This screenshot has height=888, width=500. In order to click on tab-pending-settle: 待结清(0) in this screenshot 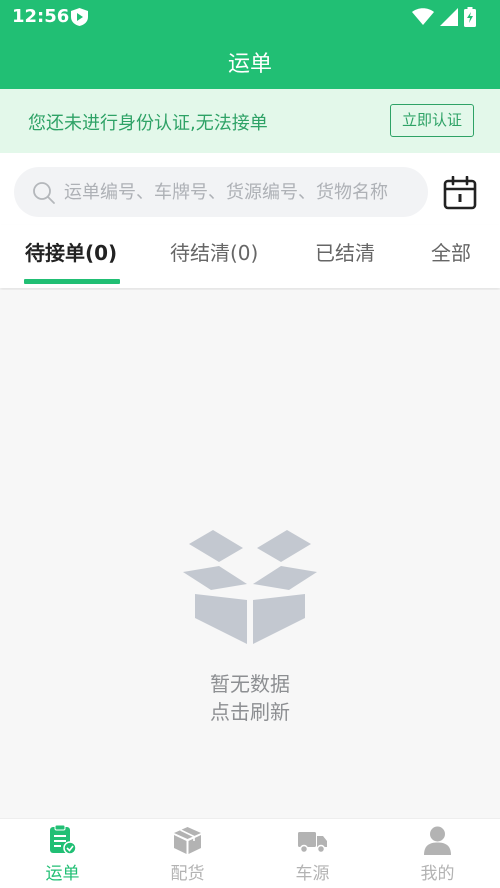, I will do `click(214, 251)`.